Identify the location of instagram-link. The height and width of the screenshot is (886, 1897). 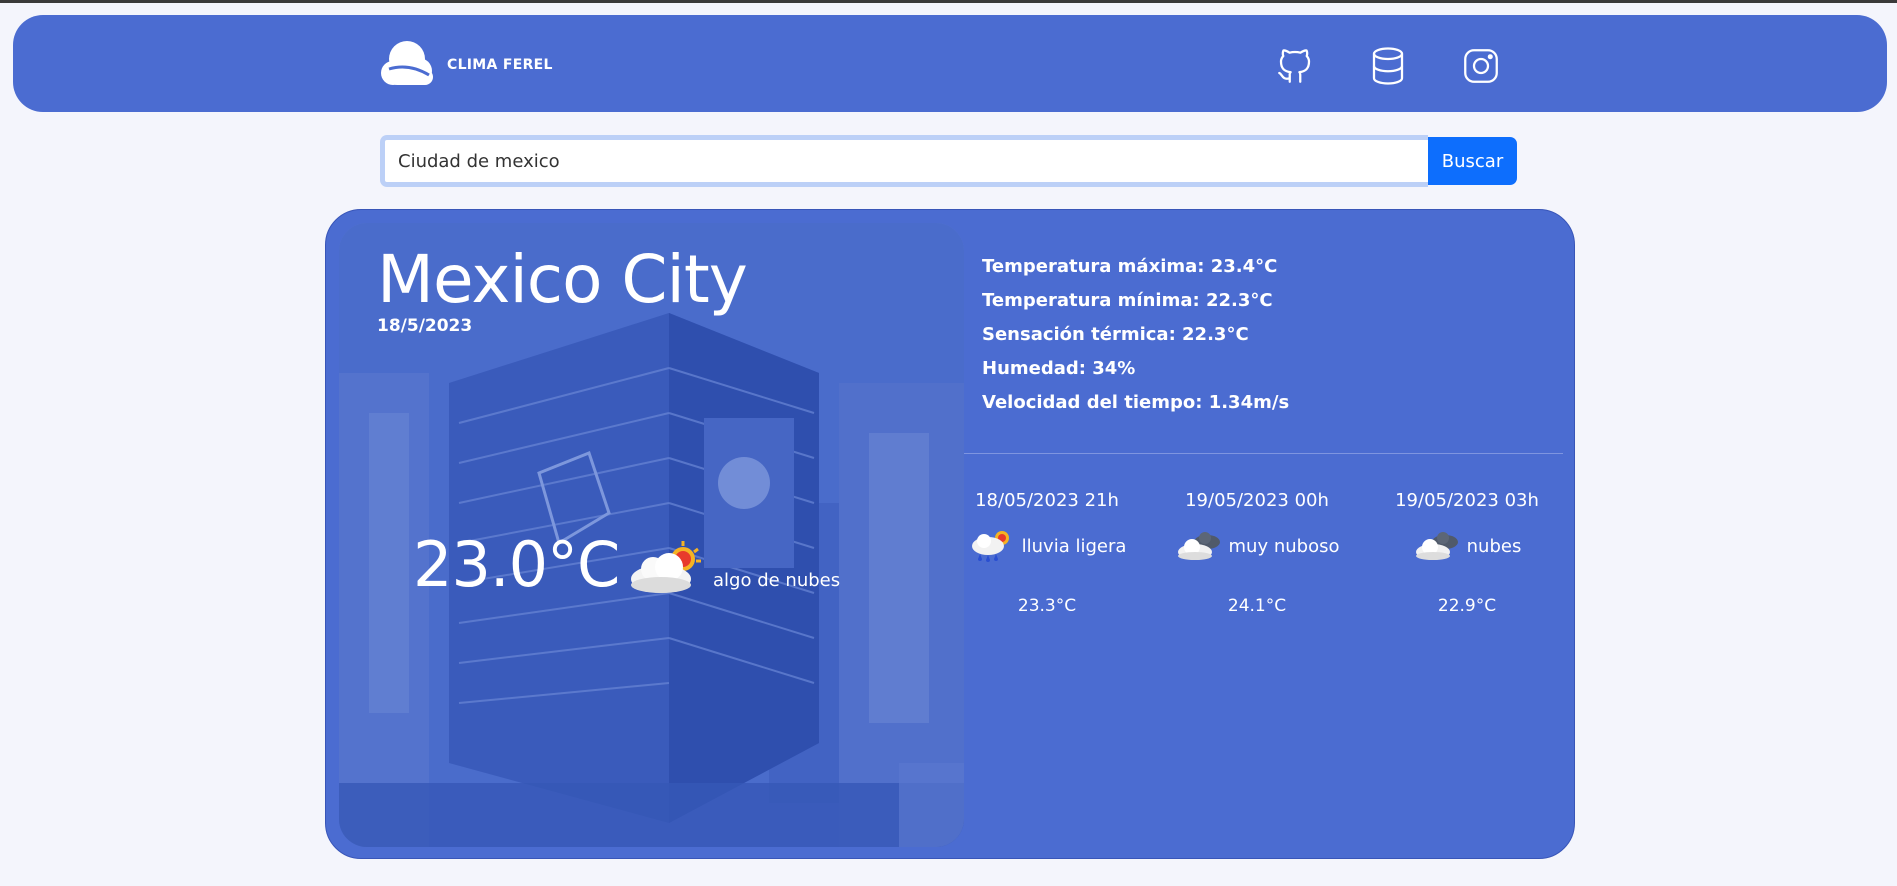
(1481, 66).